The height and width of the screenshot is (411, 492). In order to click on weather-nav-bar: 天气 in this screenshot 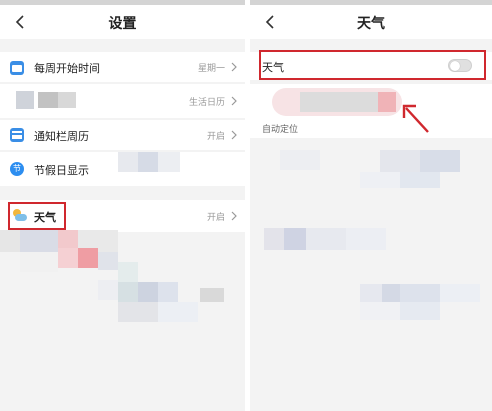, I will do `click(371, 22)`.